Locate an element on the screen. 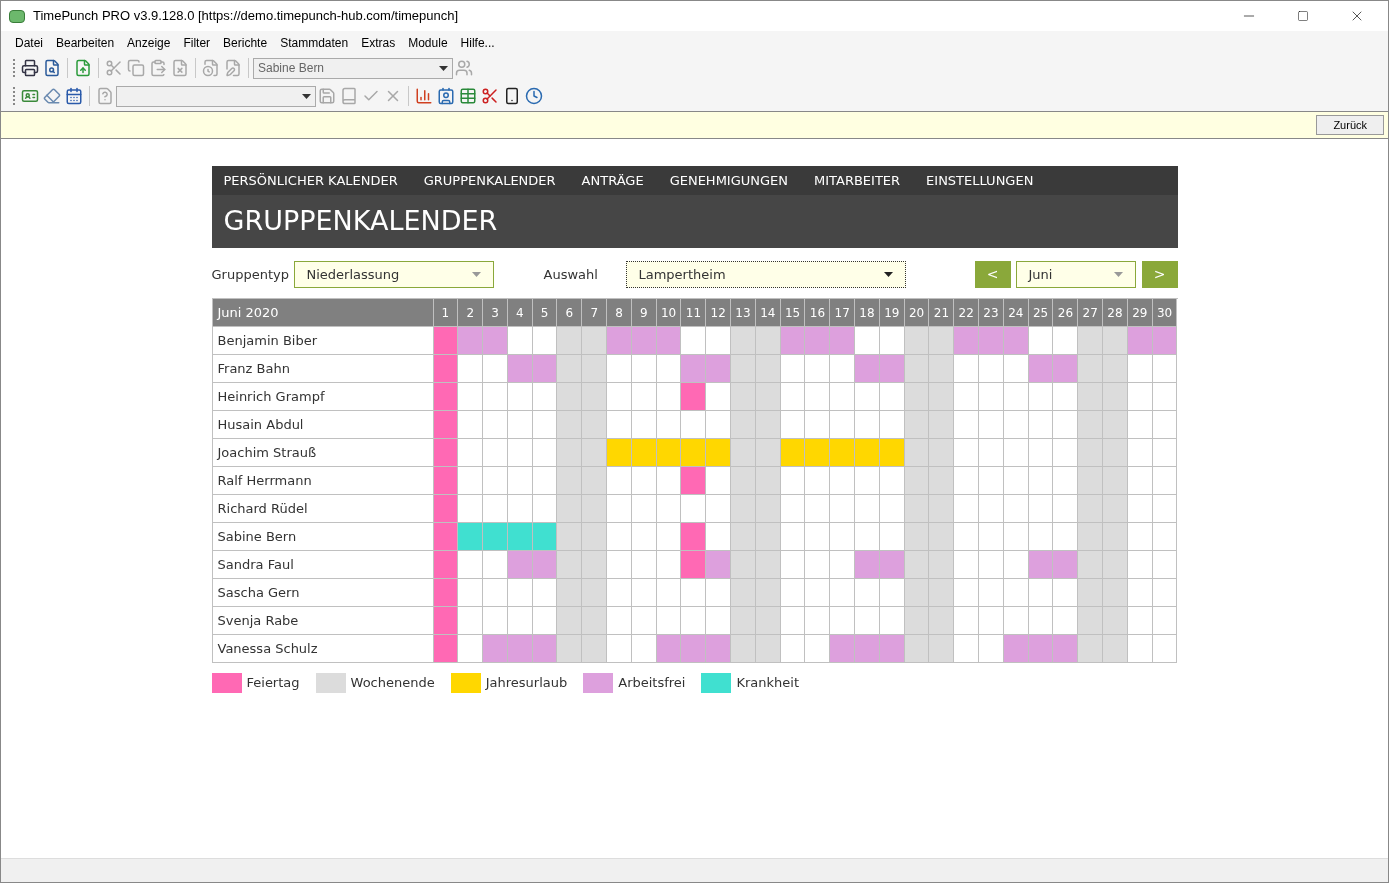  day-header: 6 is located at coordinates (570, 313).